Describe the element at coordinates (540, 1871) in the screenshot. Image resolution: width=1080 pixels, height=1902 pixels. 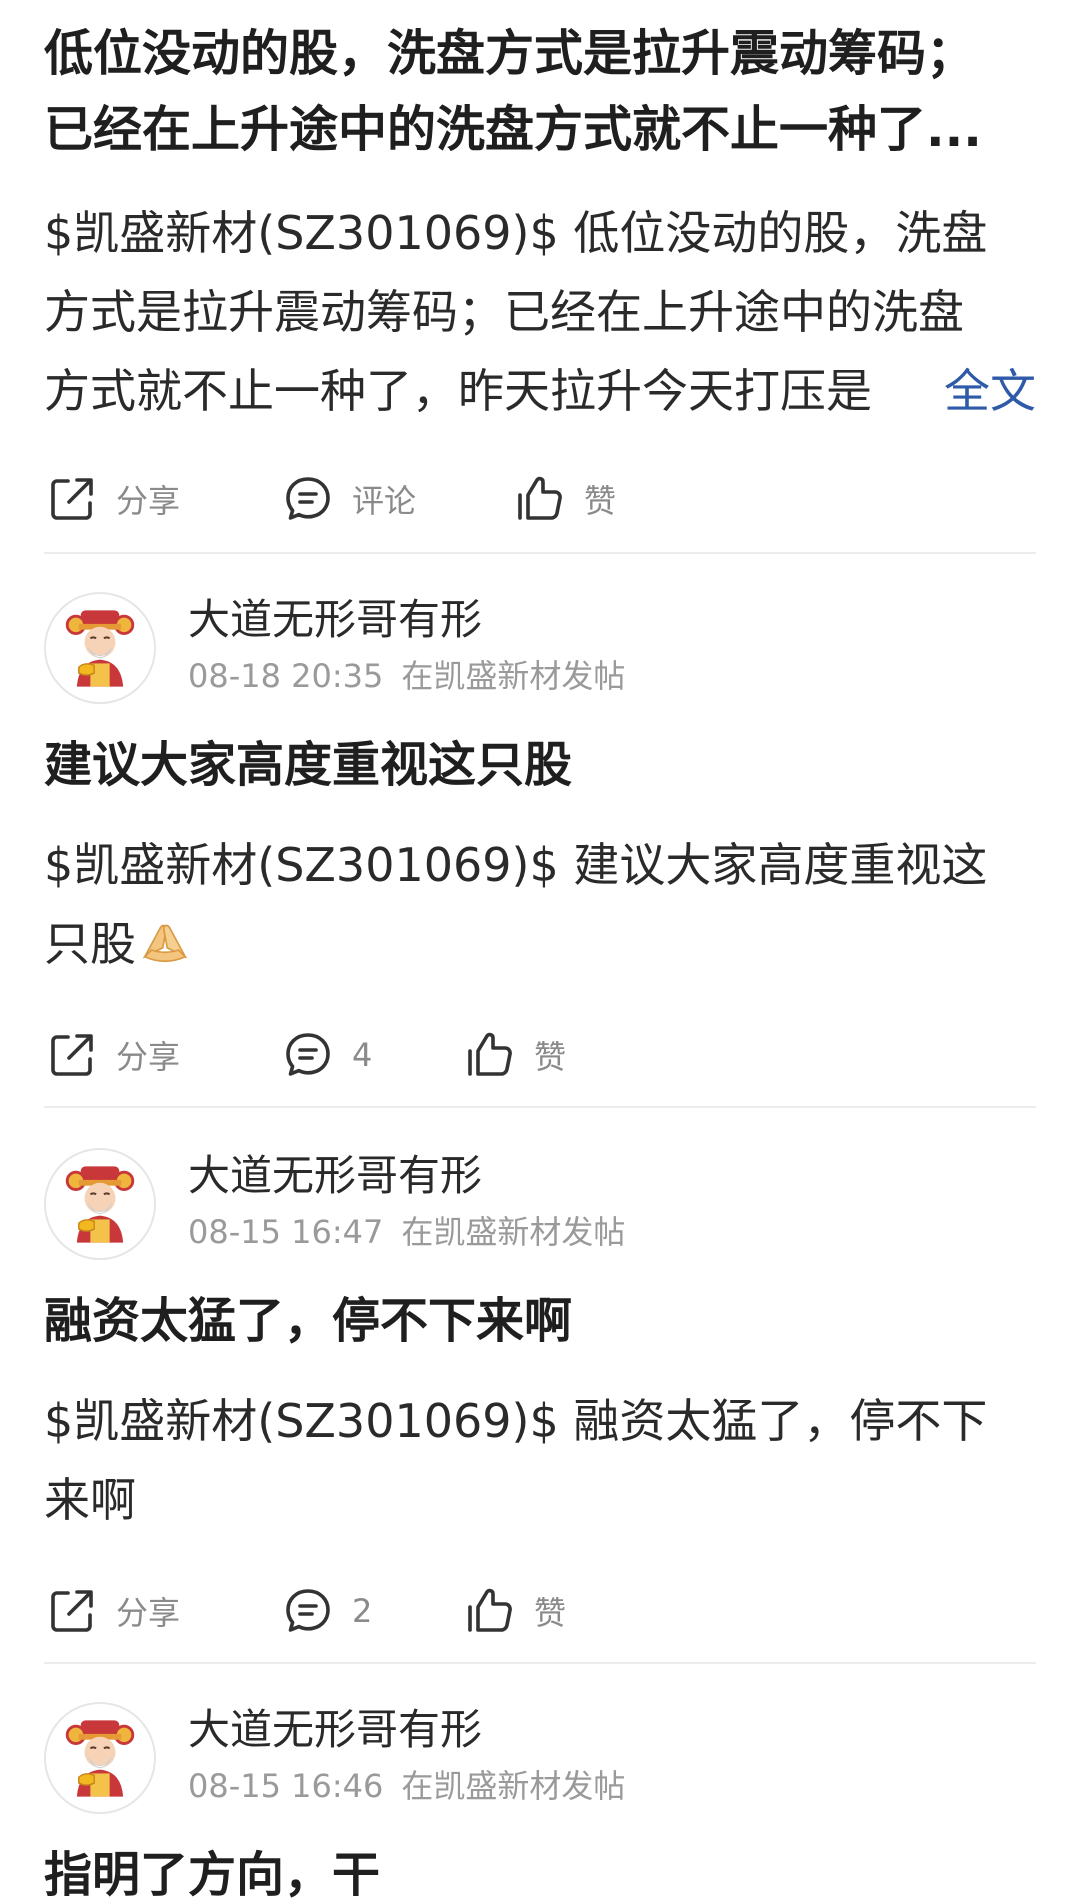
I see `post-title: 指明了方向，干` at that location.